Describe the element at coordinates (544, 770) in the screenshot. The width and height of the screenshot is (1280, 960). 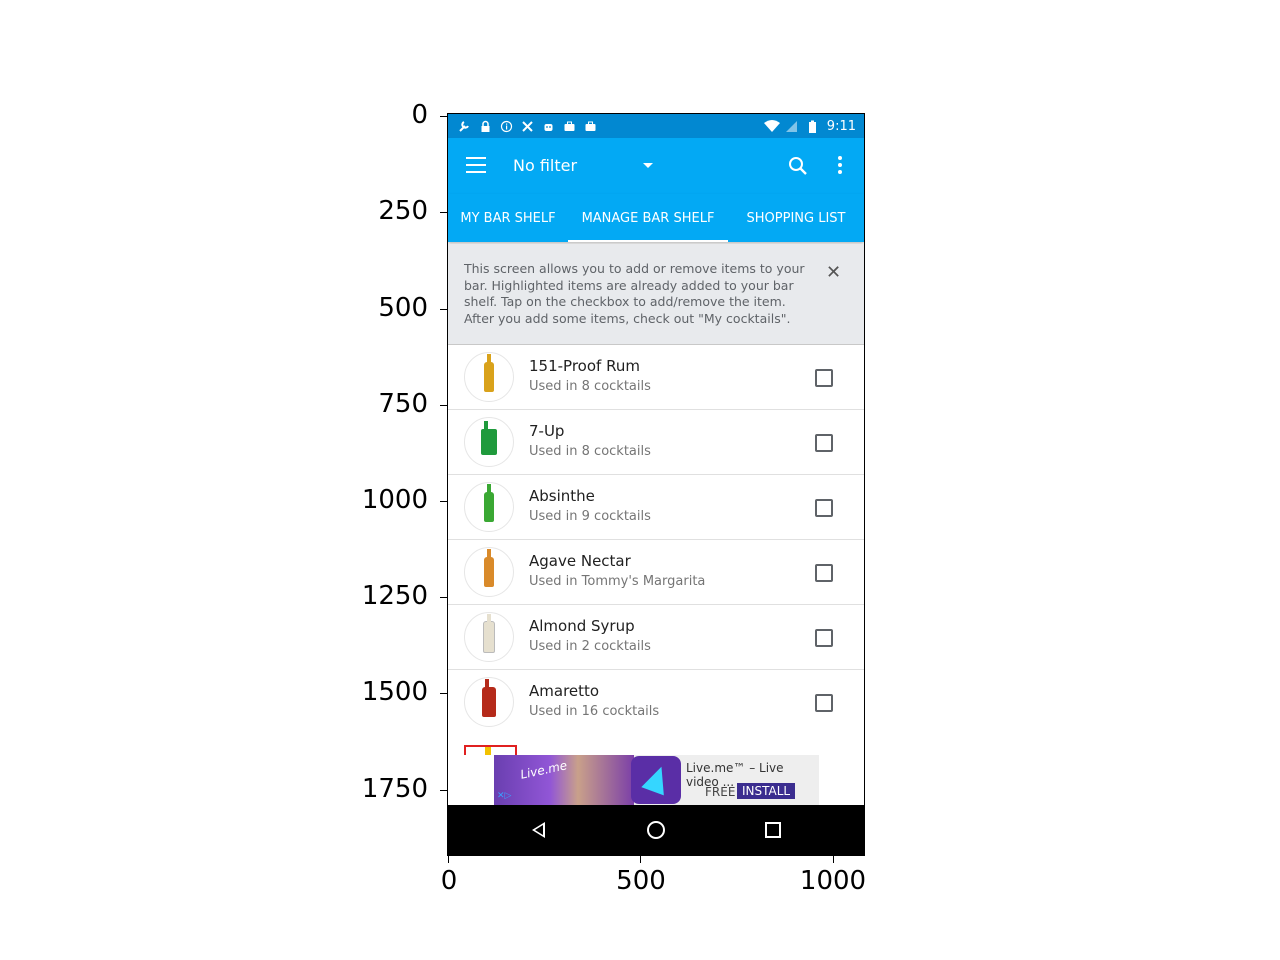
I see `ad-banner-text: Live.me` at that location.